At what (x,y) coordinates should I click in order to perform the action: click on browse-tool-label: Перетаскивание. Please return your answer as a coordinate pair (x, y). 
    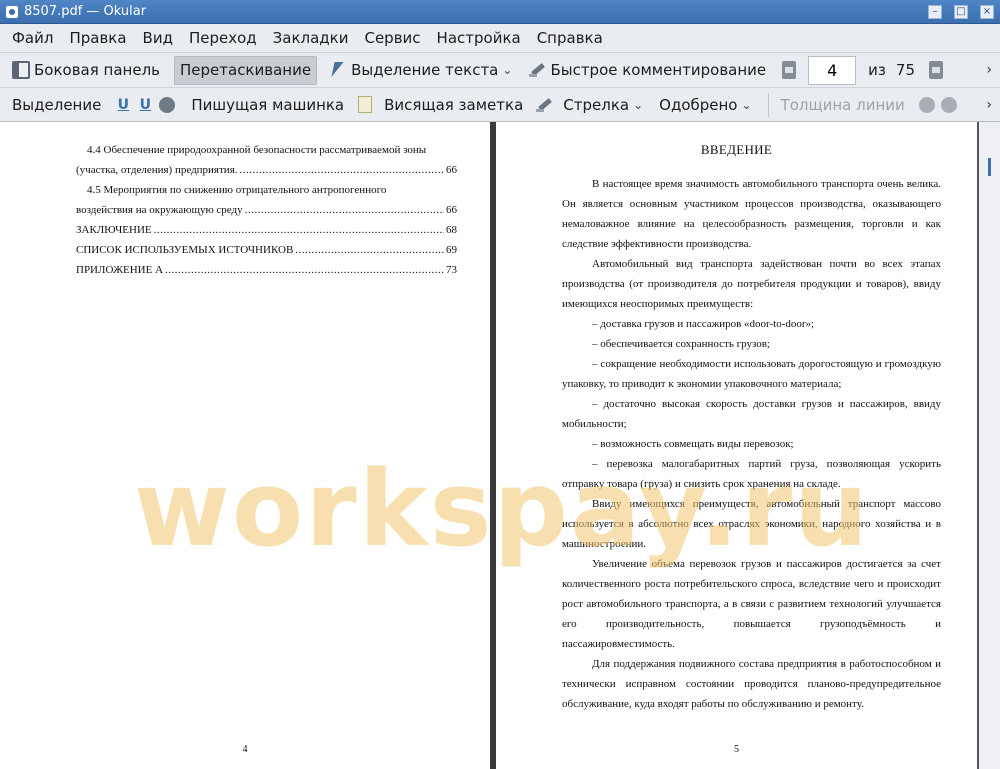
    Looking at the image, I should click on (246, 70).